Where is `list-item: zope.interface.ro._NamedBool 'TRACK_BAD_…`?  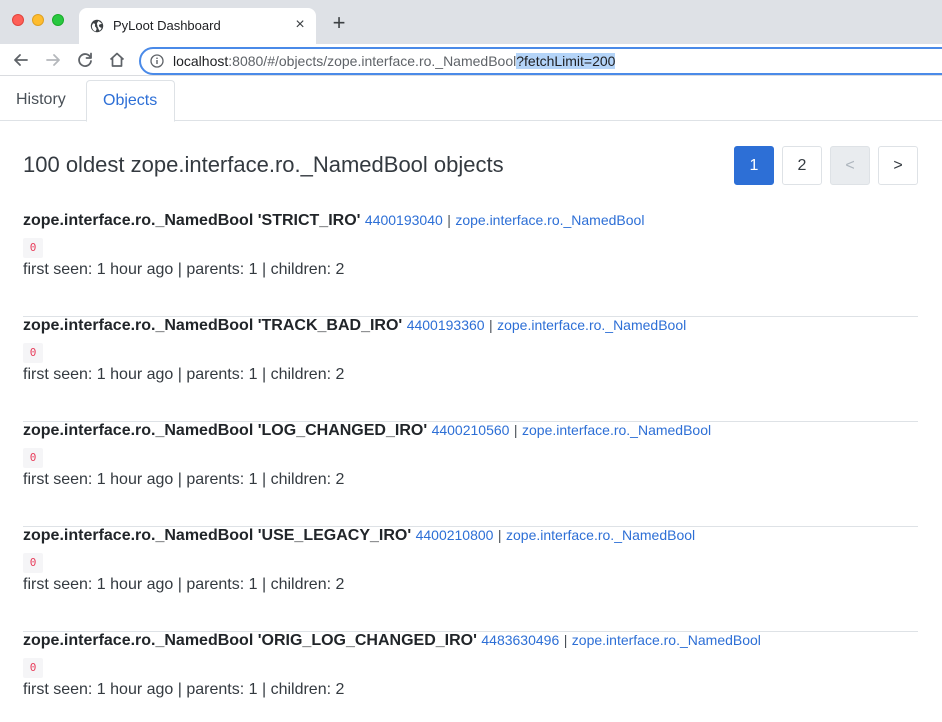
list-item: zope.interface.ro._NamedBool 'TRACK_BAD_… is located at coordinates (470, 369).